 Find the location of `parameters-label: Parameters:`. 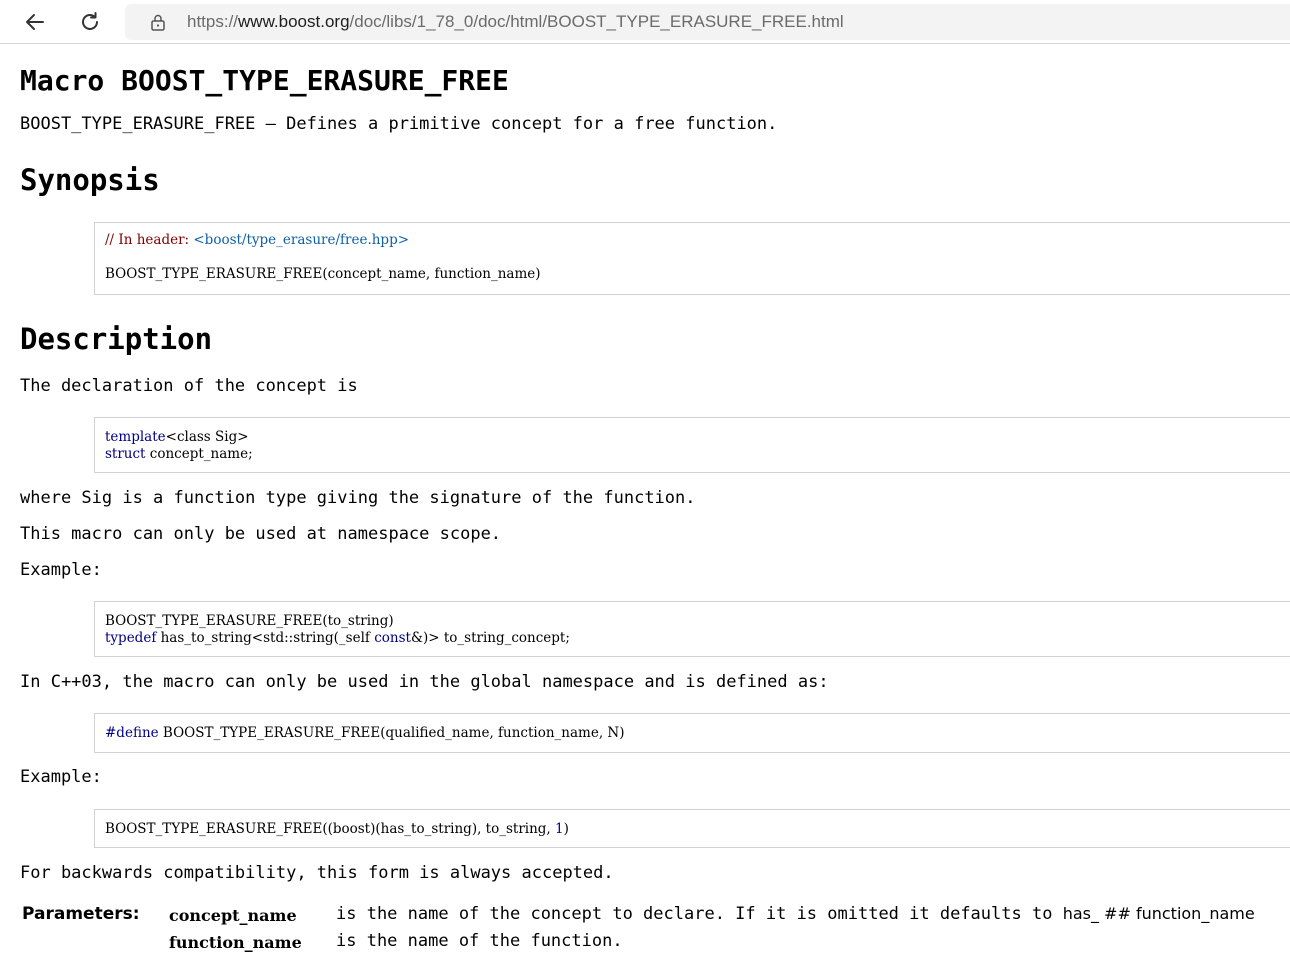

parameters-label: Parameters: is located at coordinates (81, 914).